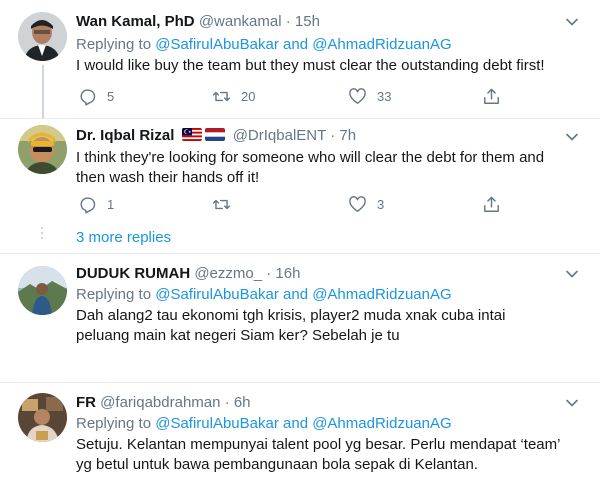  What do you see at coordinates (228, 273) in the screenshot?
I see `user-handle: @ezzmo_` at bounding box center [228, 273].